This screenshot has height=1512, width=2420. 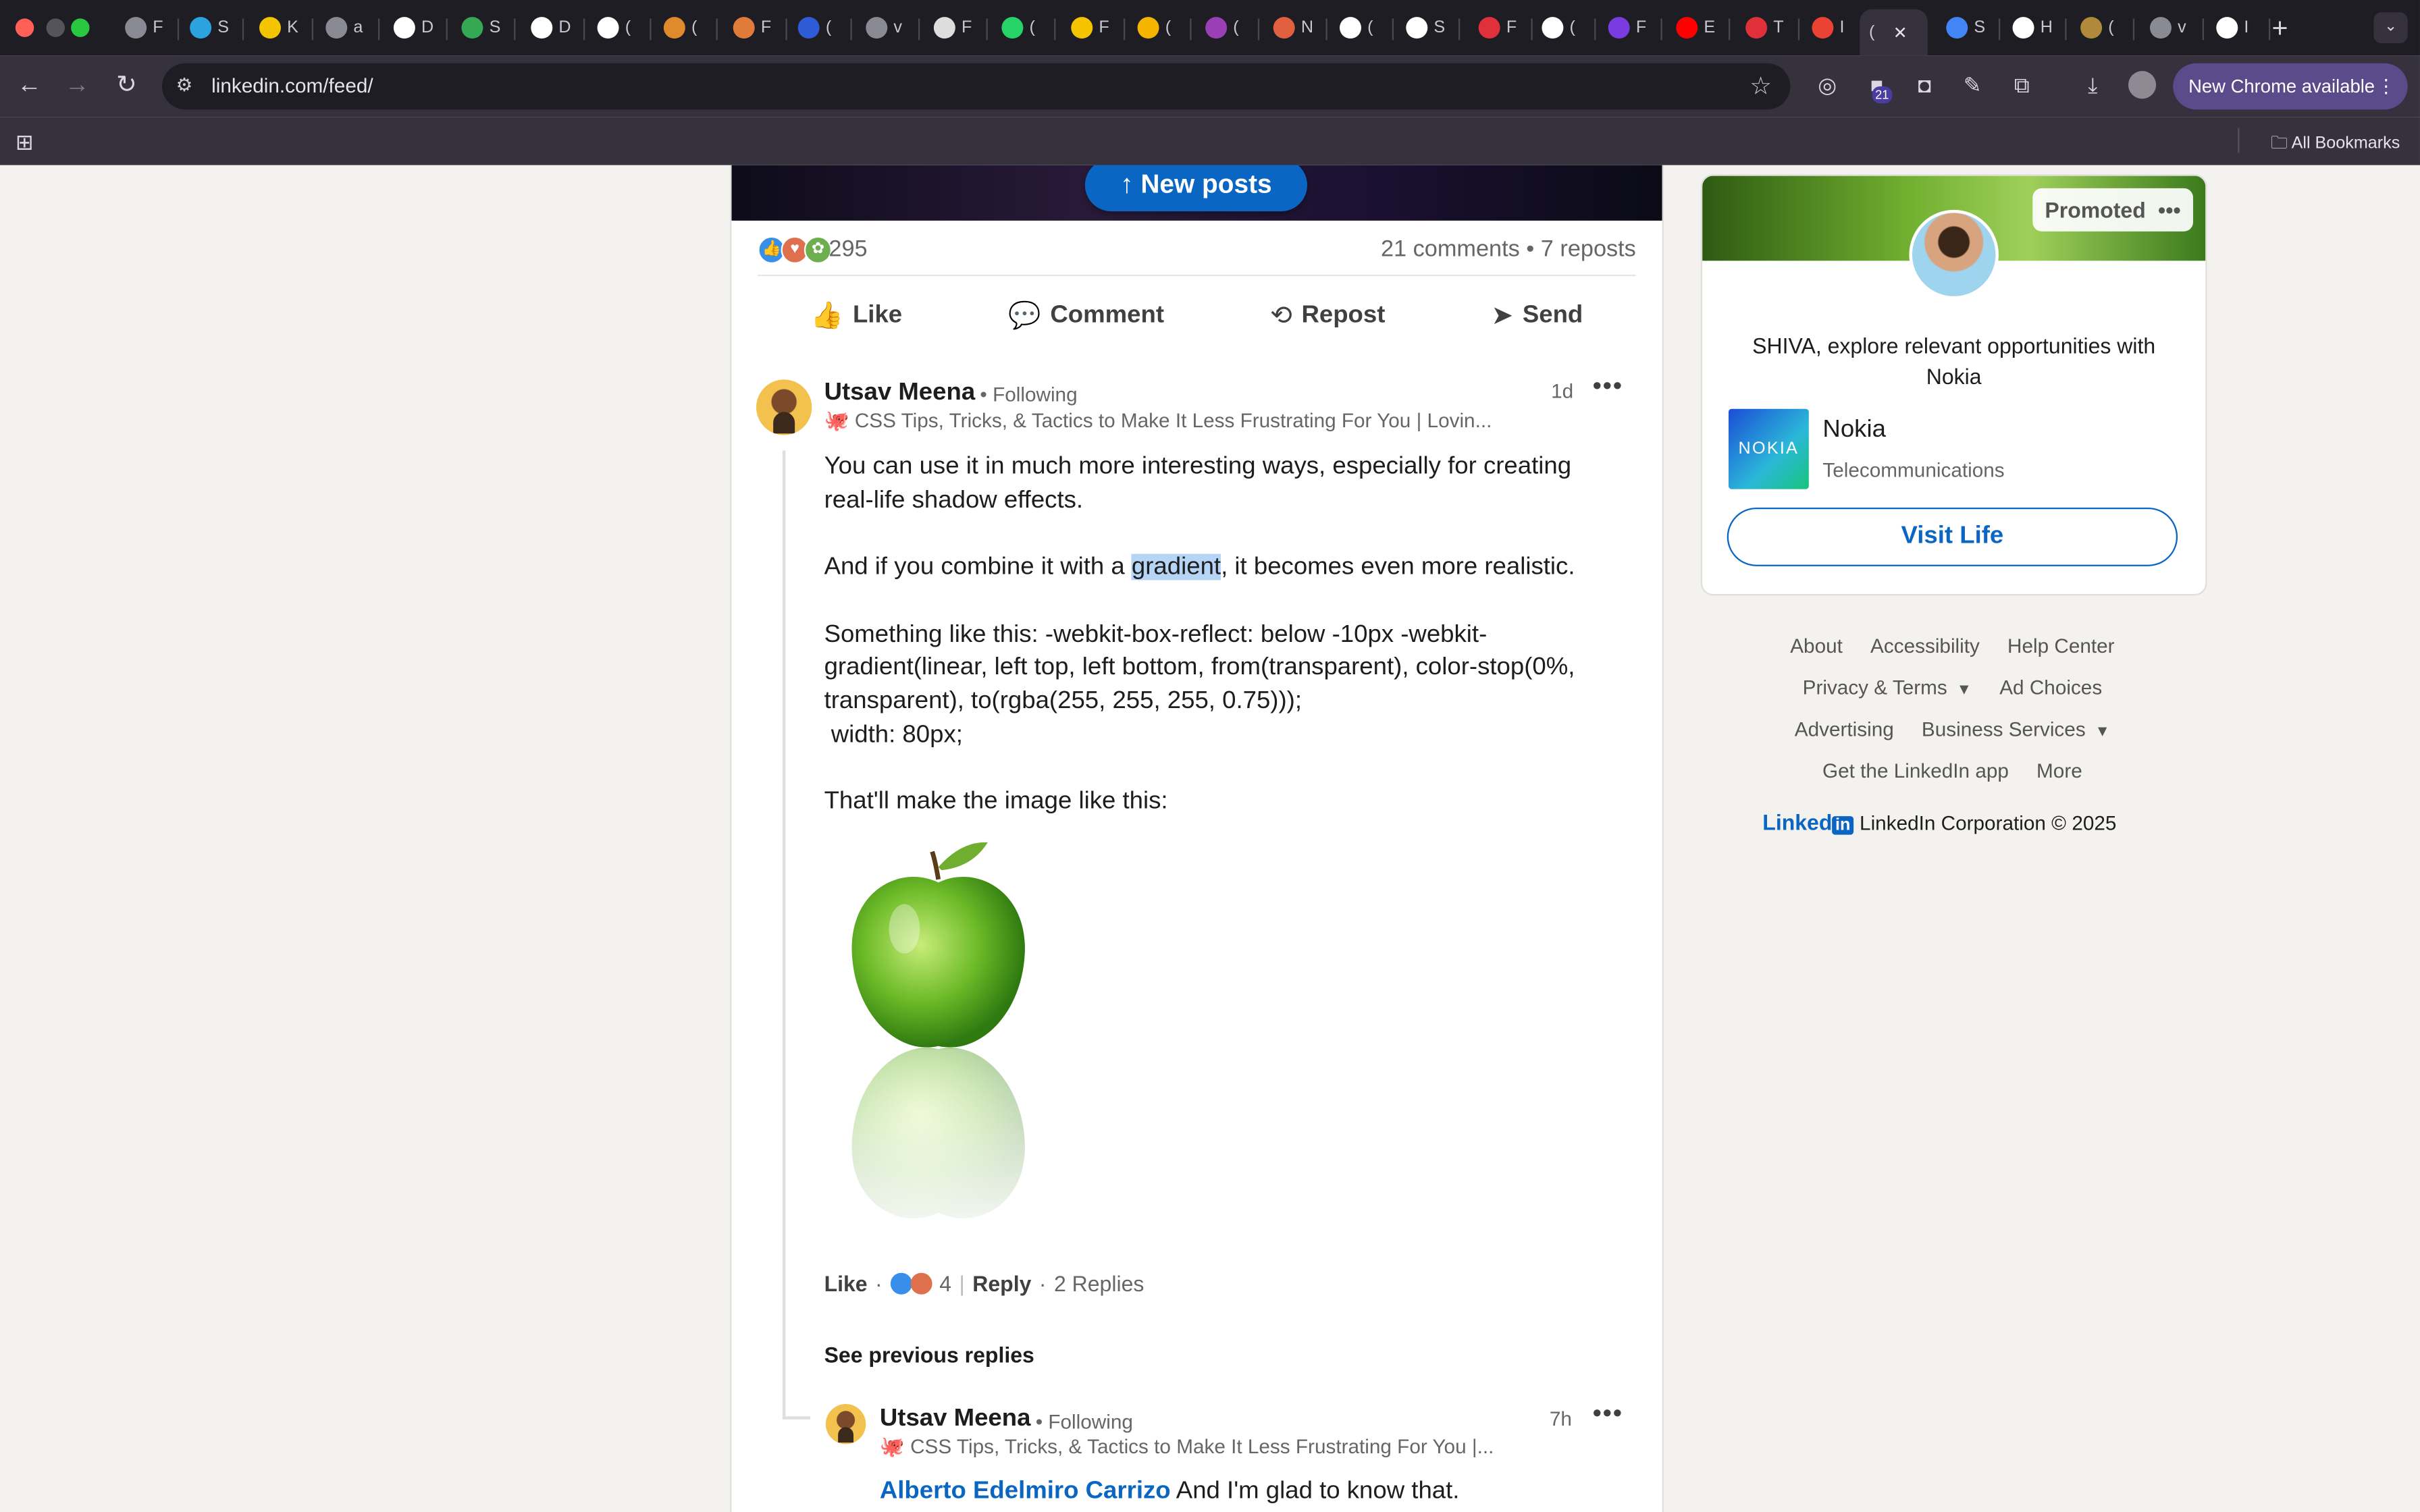 What do you see at coordinates (2169, 210) in the screenshot?
I see `ad-more-icon: •••` at bounding box center [2169, 210].